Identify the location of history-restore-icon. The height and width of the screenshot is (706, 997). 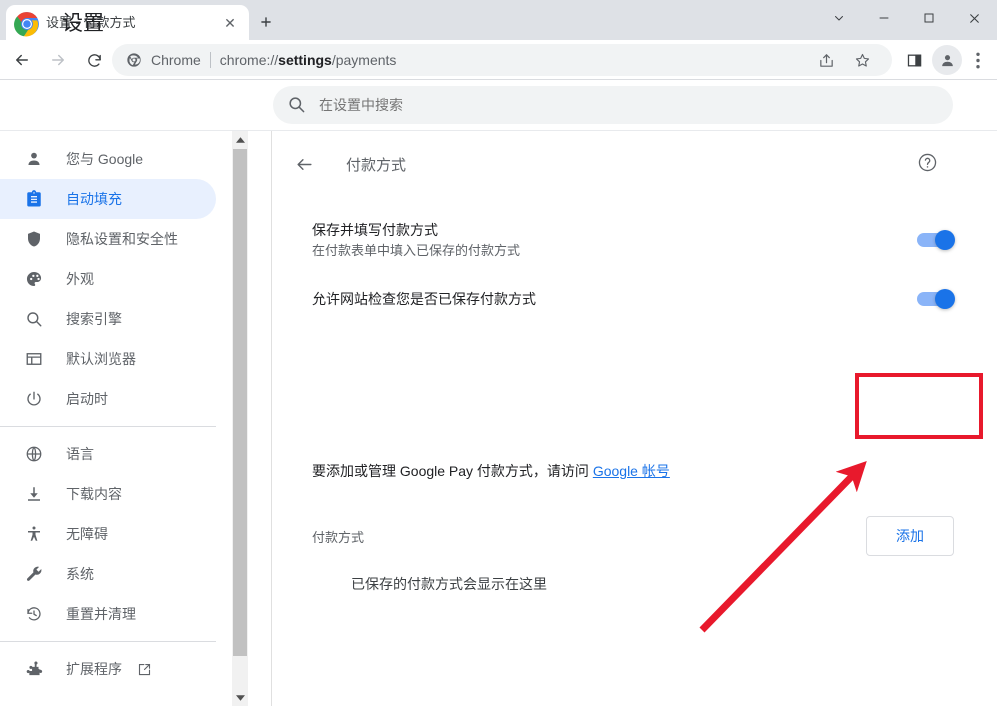
(34, 614).